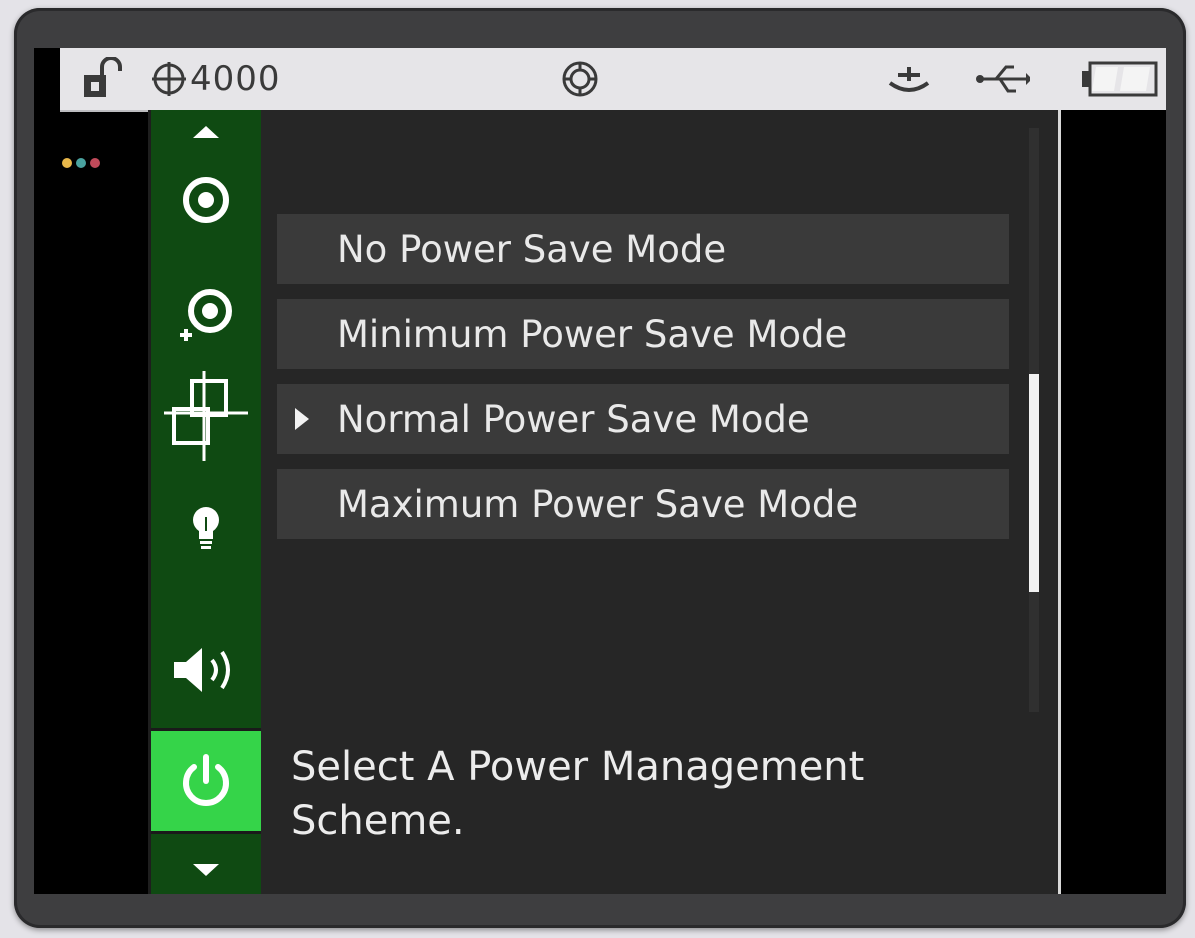 This screenshot has height=938, width=1195. I want to click on scroll-up-button, so click(206, 132).